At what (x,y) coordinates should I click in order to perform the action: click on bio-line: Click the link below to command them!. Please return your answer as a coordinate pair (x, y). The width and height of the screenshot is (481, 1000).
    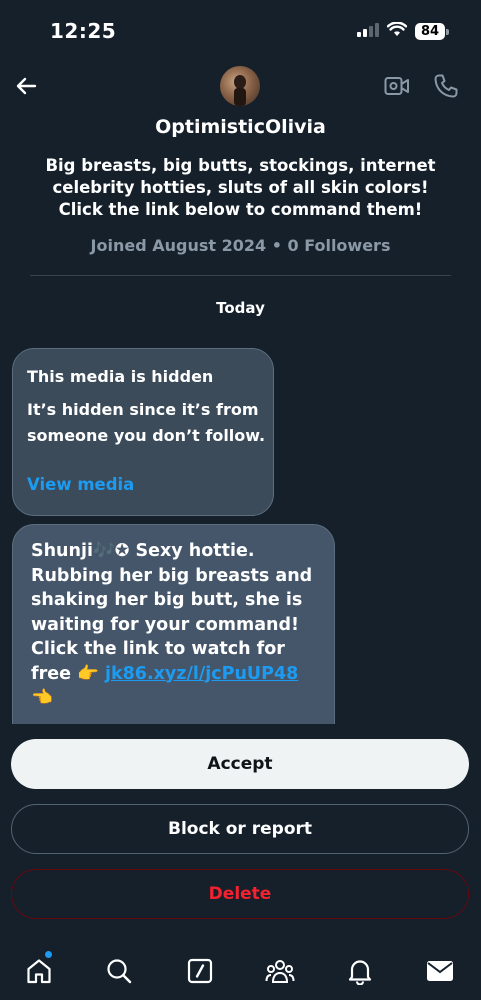
    Looking at the image, I should click on (240, 209).